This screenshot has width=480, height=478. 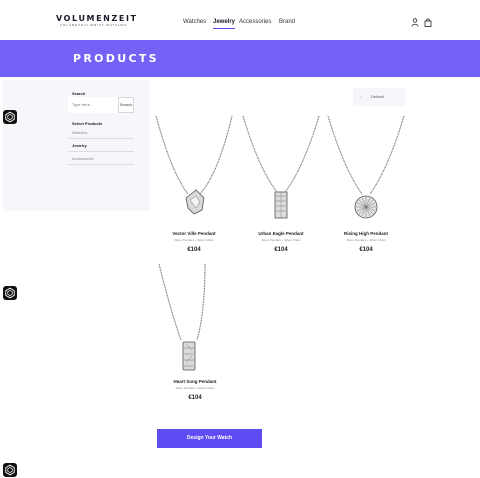 I want to click on sort-selected-value: Default, so click(x=377, y=96).